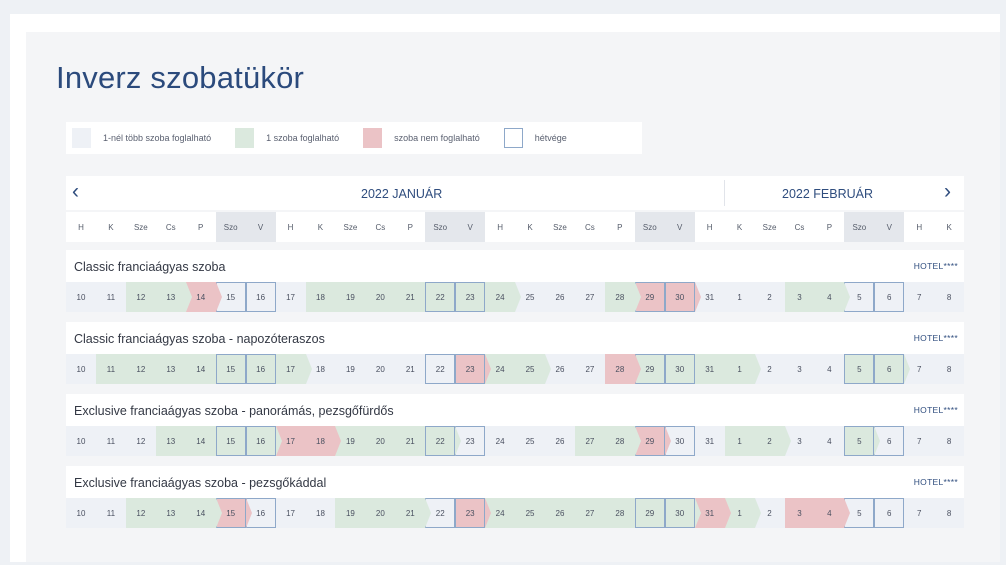 The height and width of the screenshot is (565, 1006). What do you see at coordinates (649, 513) in the screenshot?
I see `day-cell: 29` at bounding box center [649, 513].